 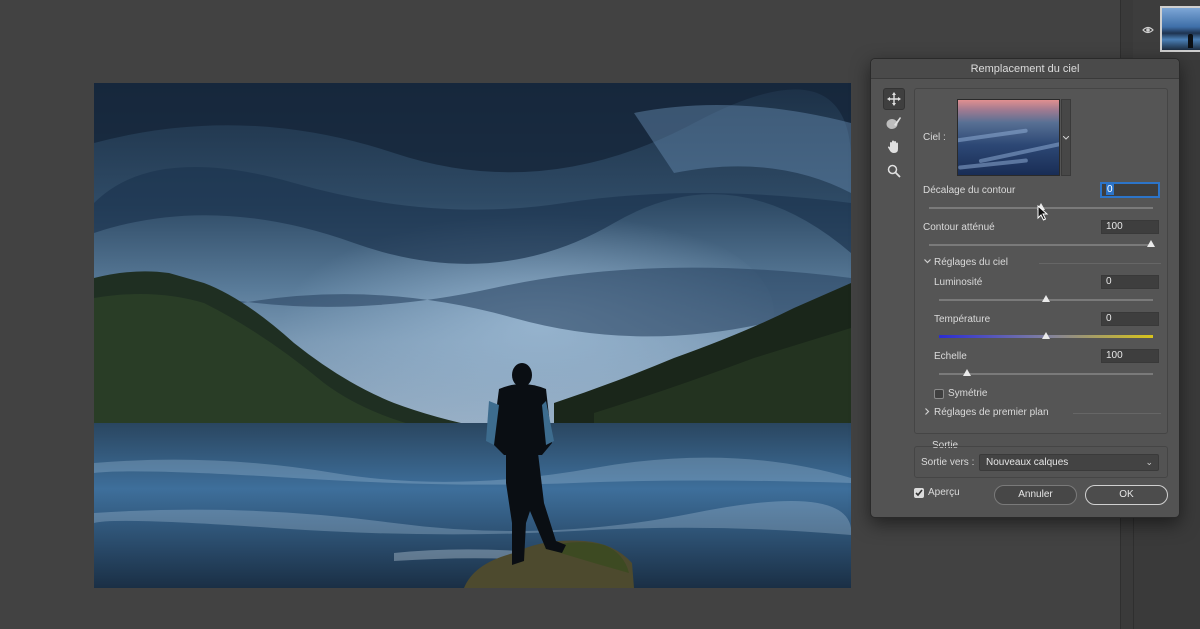 What do you see at coordinates (1046, 374) in the screenshot?
I see `scale-slider-track` at bounding box center [1046, 374].